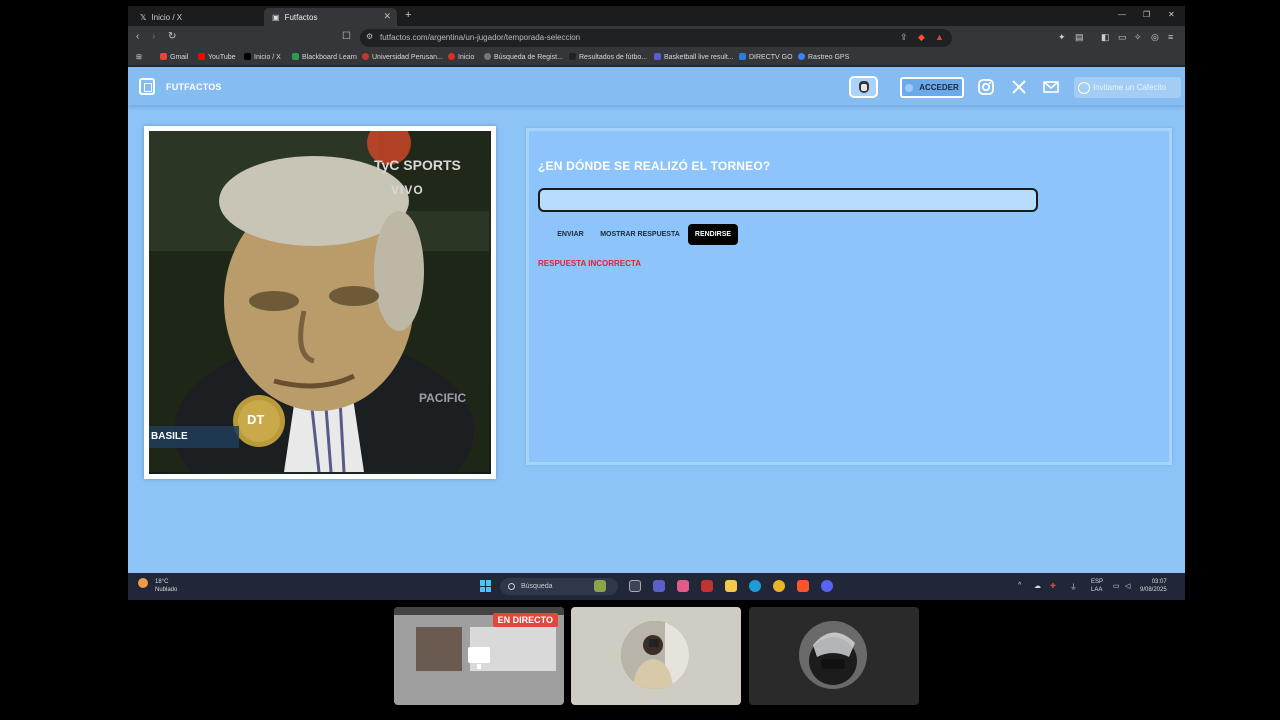  I want to click on profile-avatar-button, so click(863, 87).